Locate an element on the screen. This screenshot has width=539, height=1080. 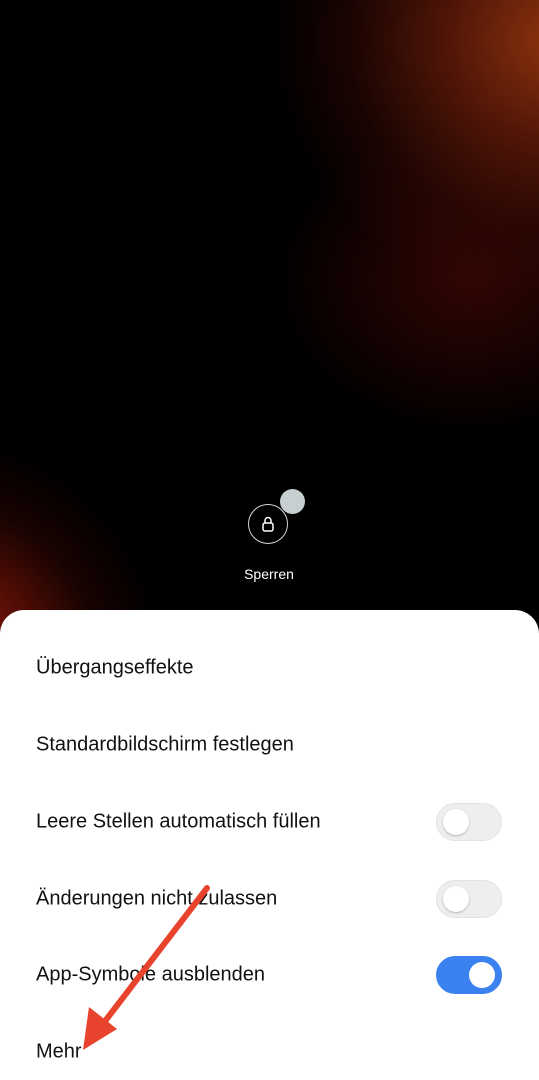
menu-item-label: Standardbildschirm festlegen is located at coordinates (165, 744).